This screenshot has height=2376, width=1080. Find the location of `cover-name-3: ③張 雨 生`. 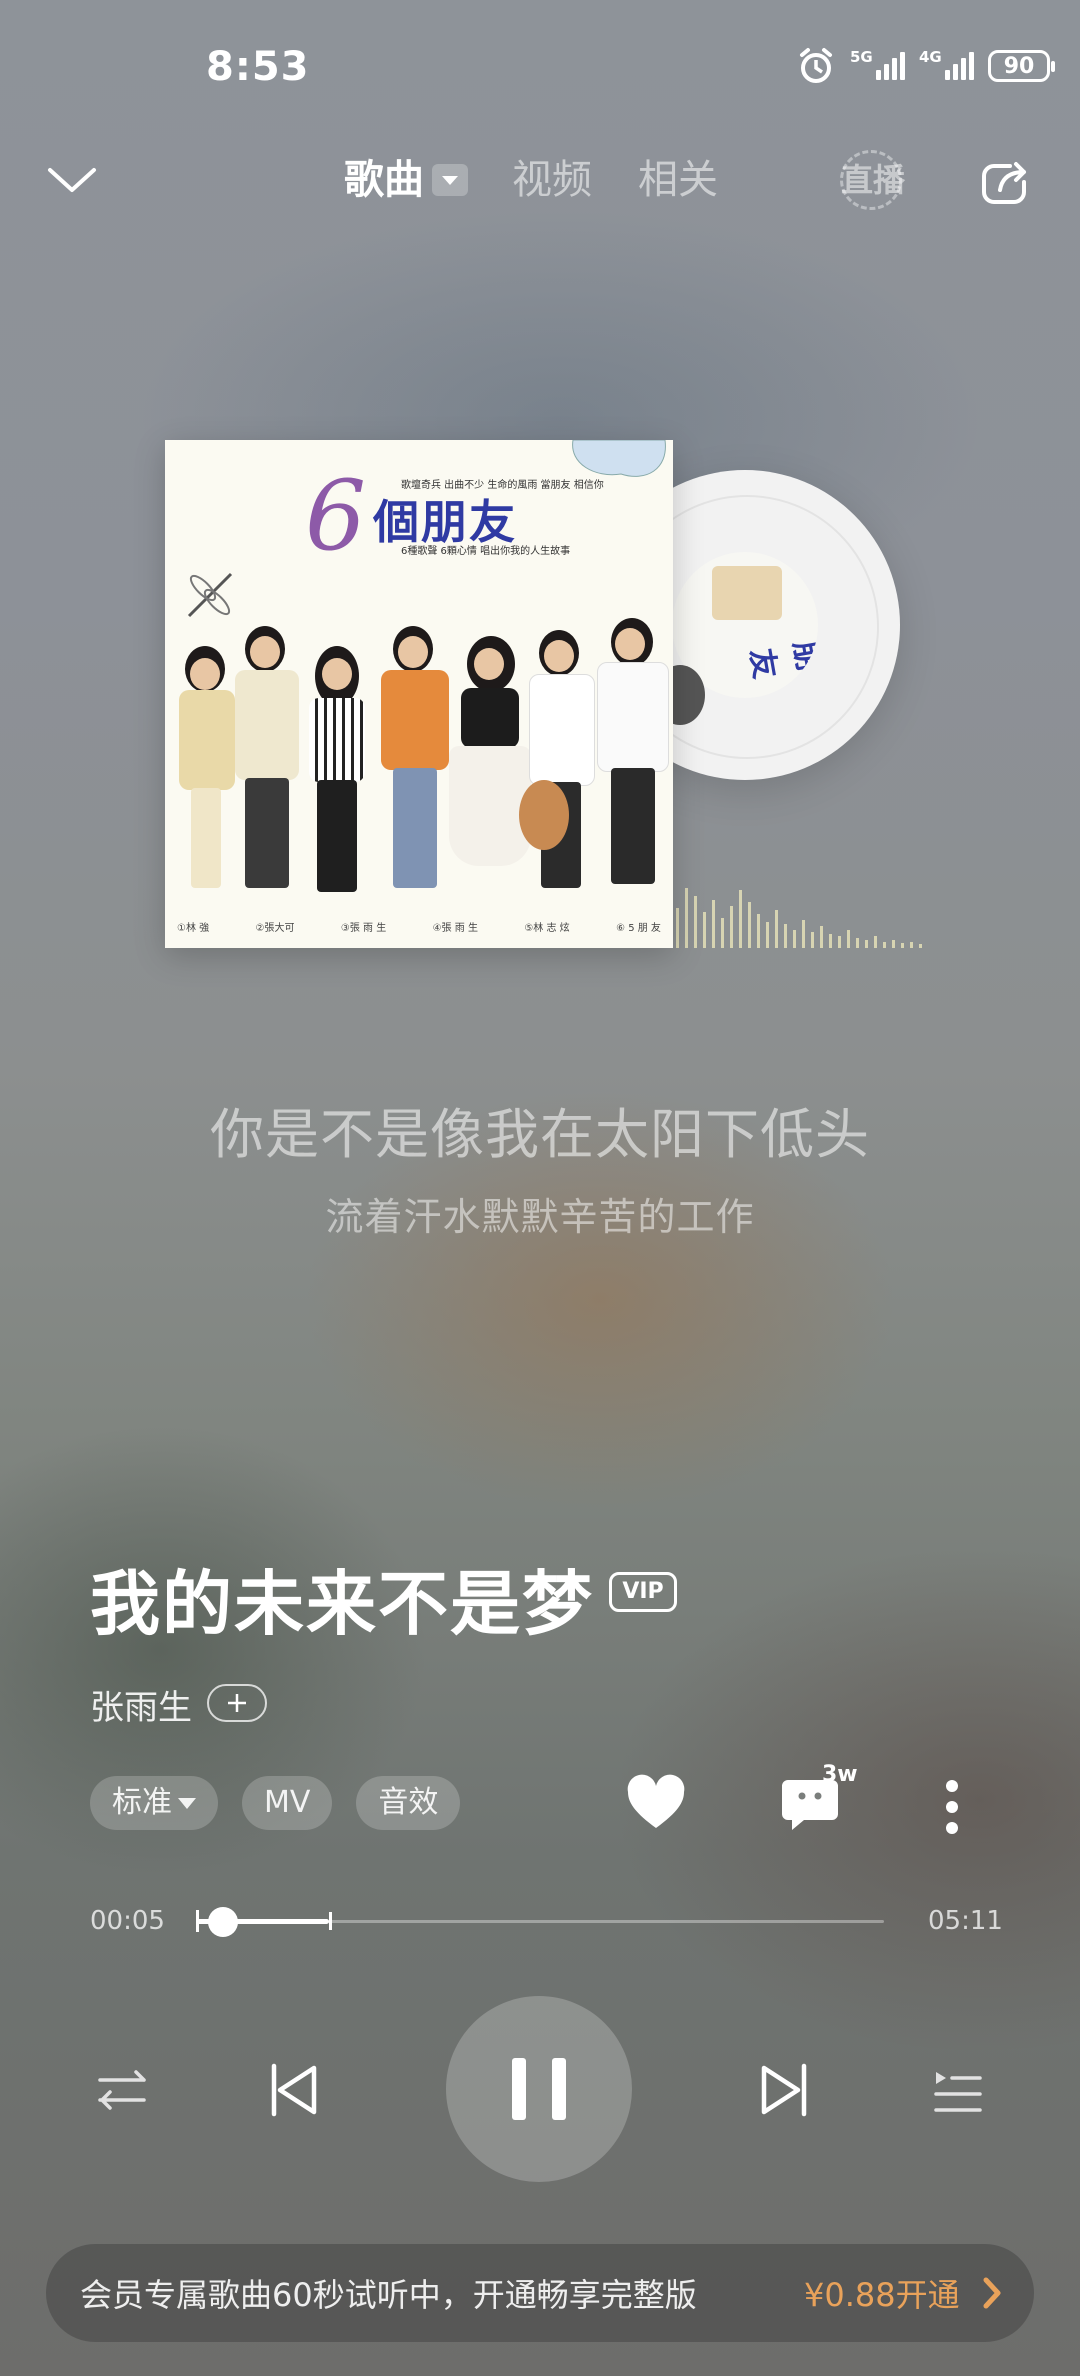

cover-name-3: ③張 雨 生 is located at coordinates (363, 928).